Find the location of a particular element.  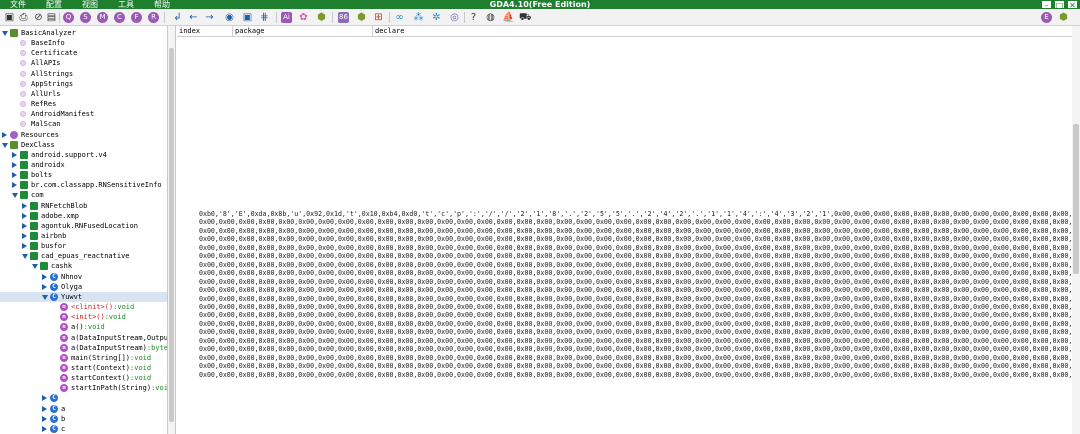

tree-row: ma(DataInputStream,OutputSt is located at coordinates (83, 338).